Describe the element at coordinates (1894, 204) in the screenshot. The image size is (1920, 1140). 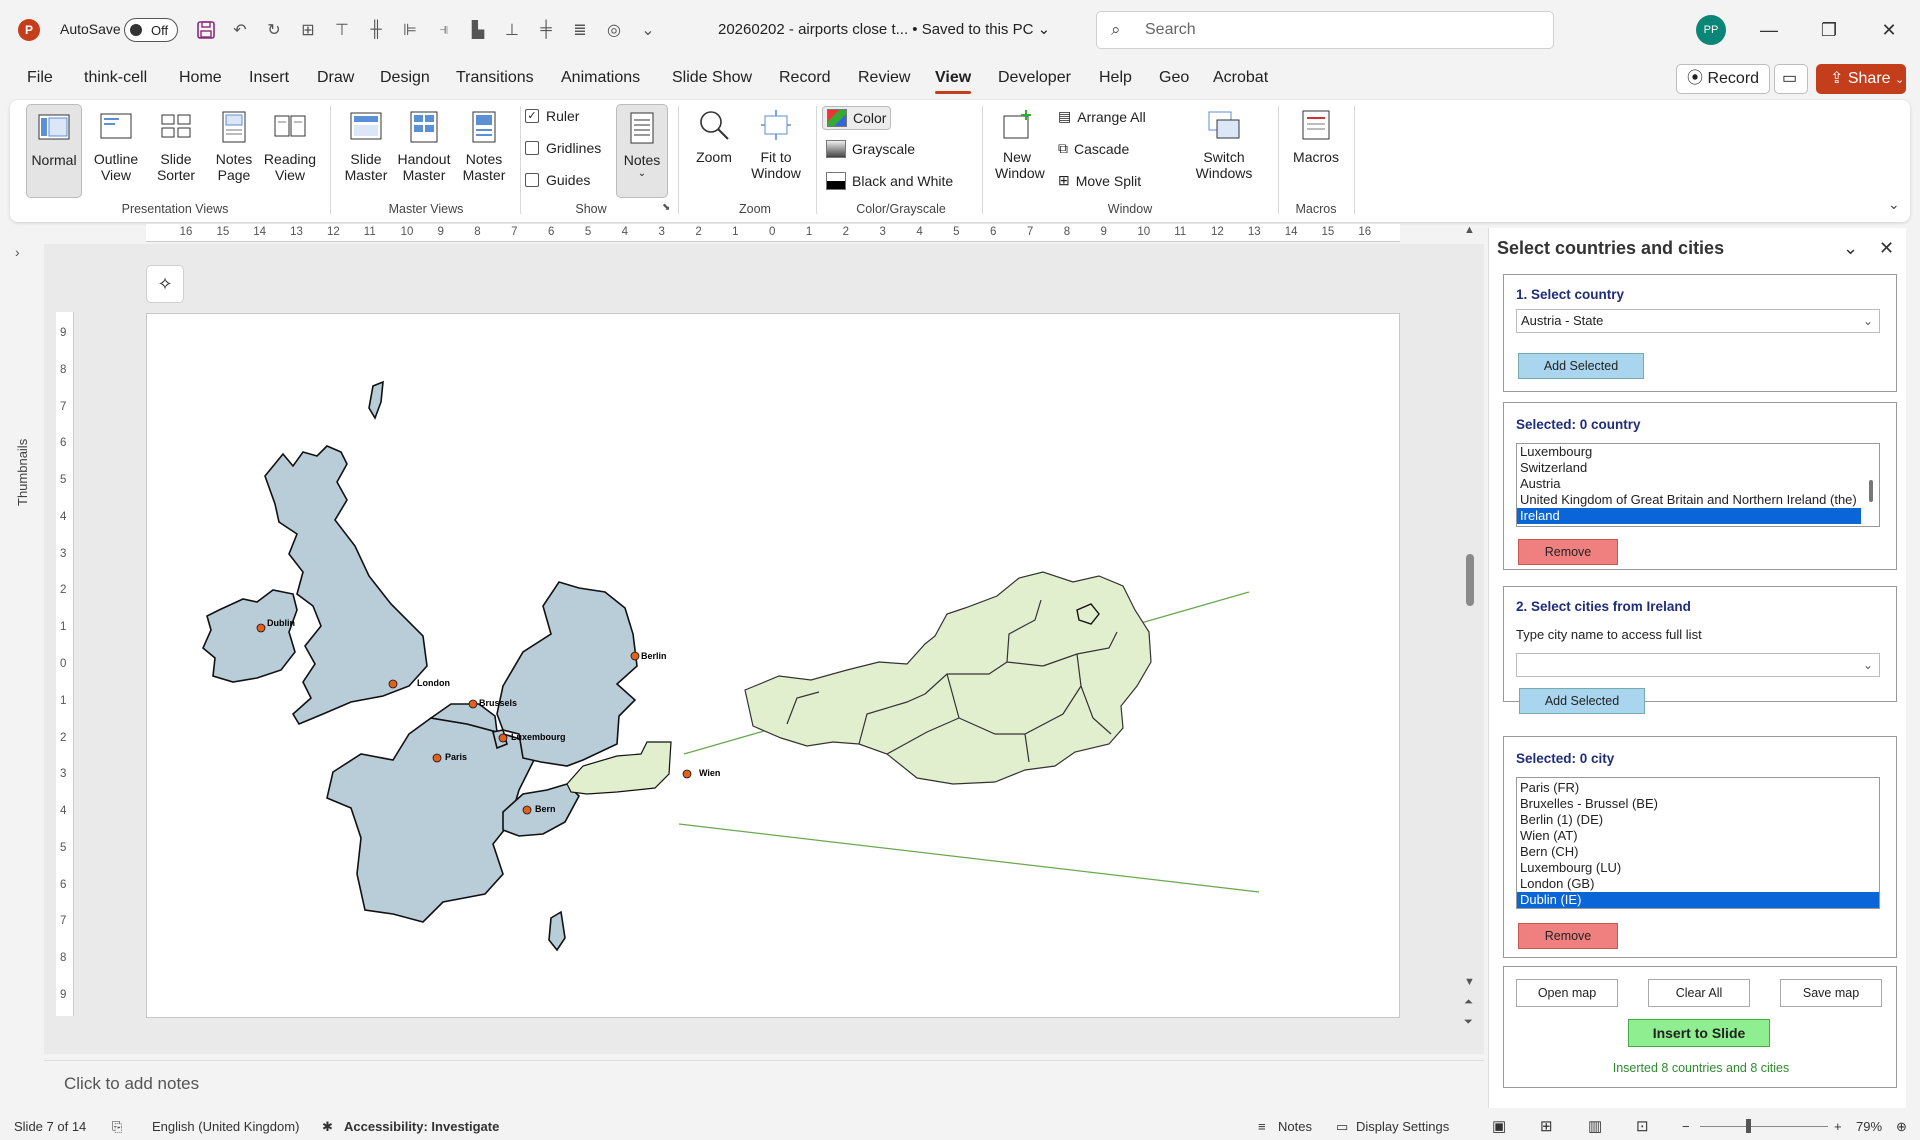
I see `collapse-ribbon-icon: ⌄` at that location.